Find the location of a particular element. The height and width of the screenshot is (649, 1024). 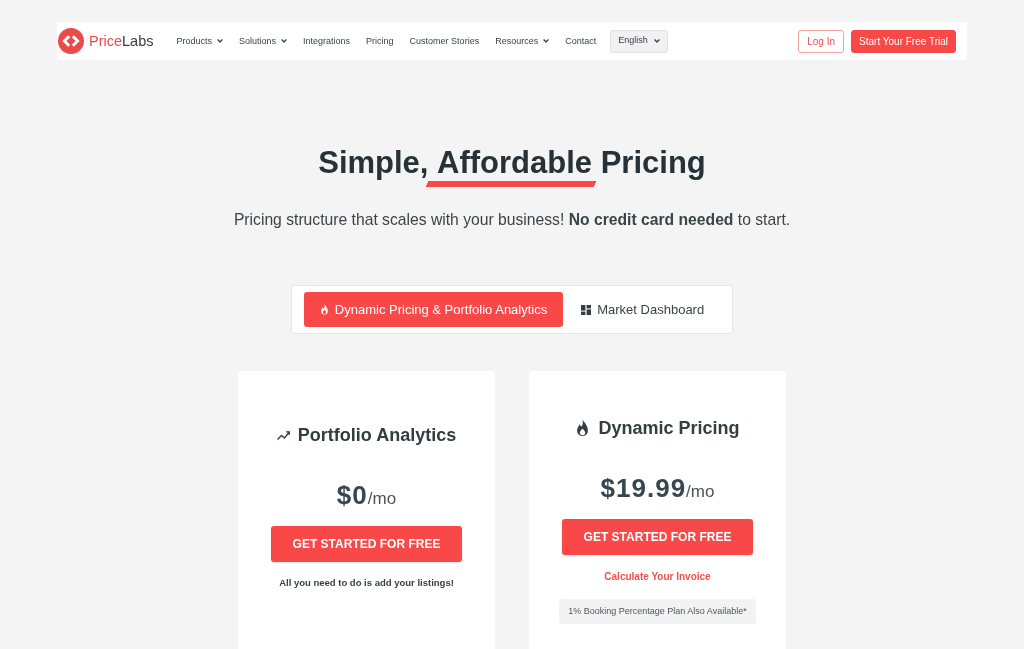

nav-link: Contact is located at coordinates (581, 41).